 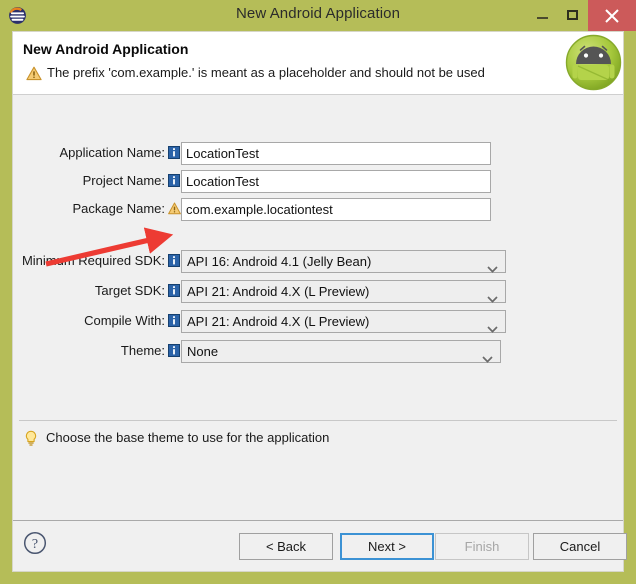 I want to click on help-question-icon: ?, so click(x=35, y=545).